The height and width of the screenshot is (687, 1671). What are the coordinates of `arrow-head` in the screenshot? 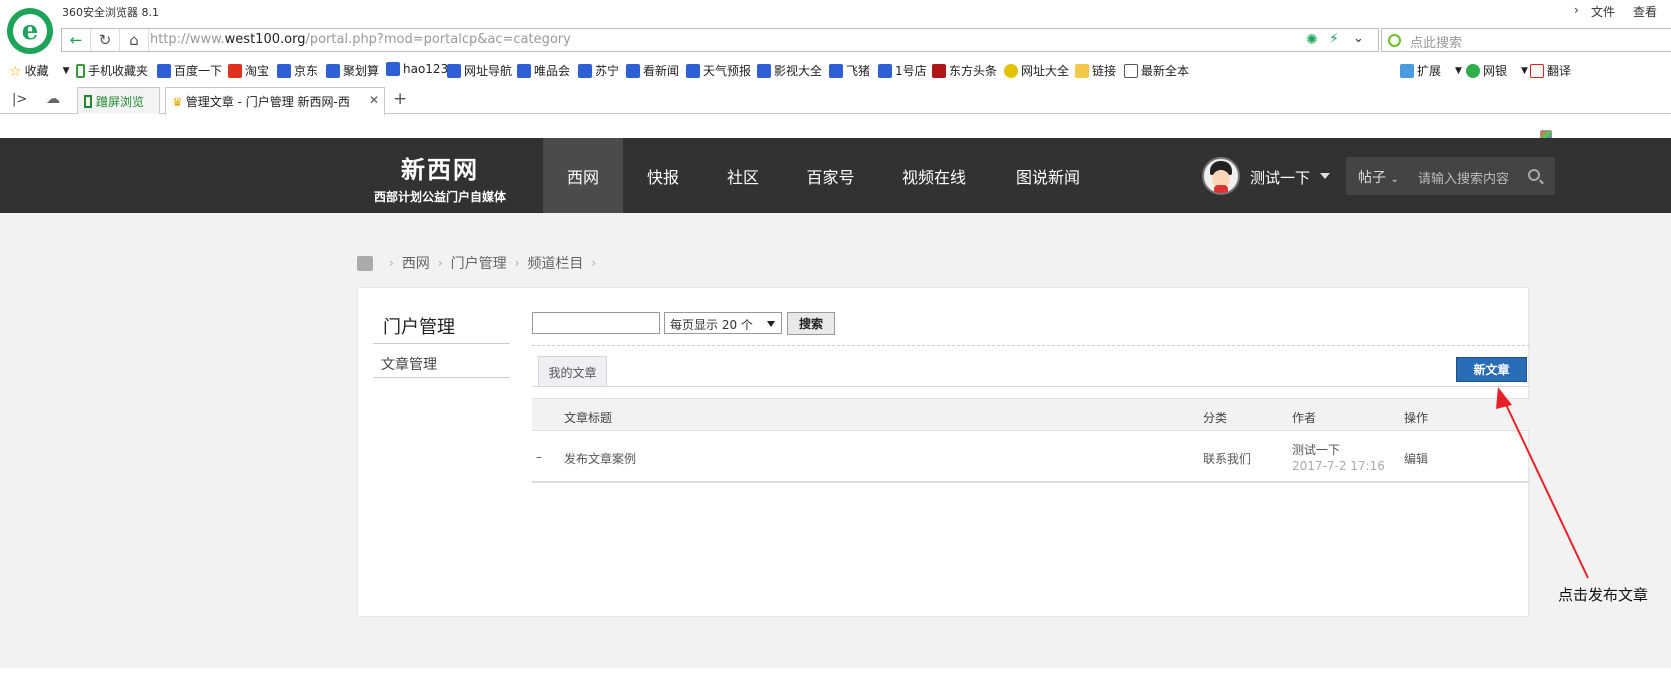 It's located at (1504, 398).